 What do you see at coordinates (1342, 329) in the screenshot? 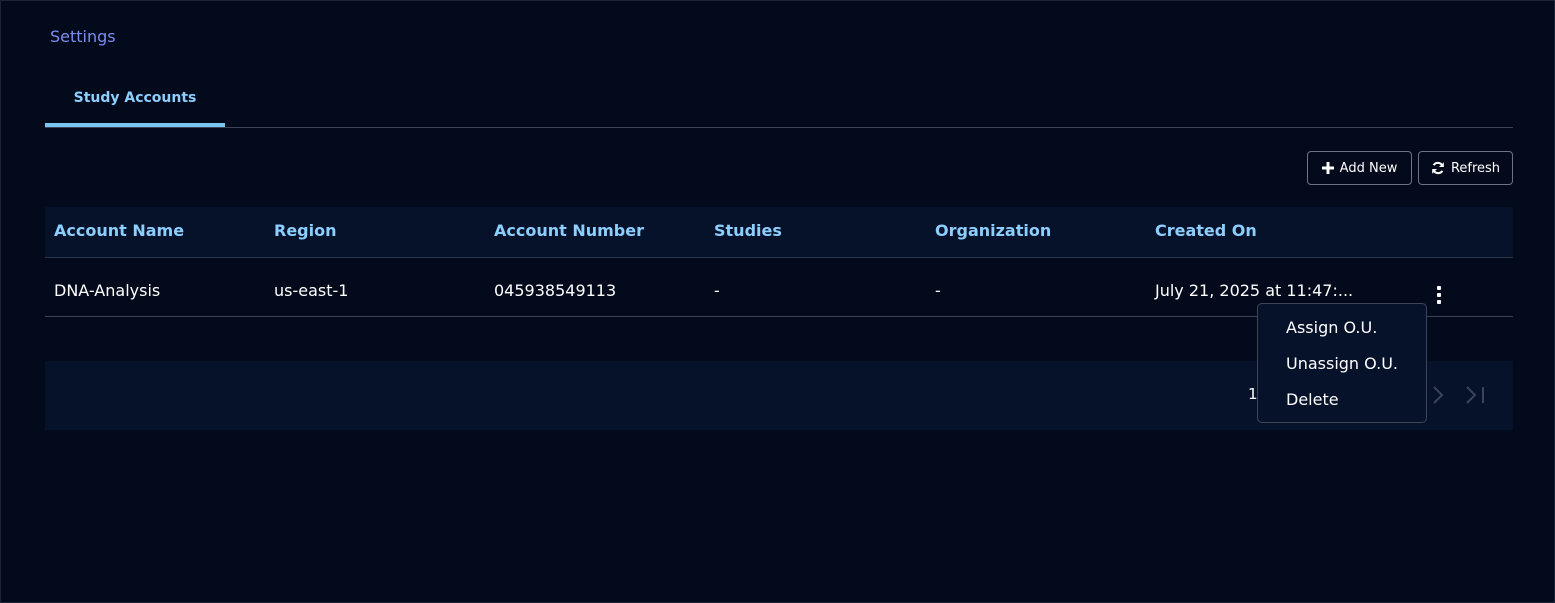
I see `menu-item-assign-ou: Assign O.U.` at bounding box center [1342, 329].